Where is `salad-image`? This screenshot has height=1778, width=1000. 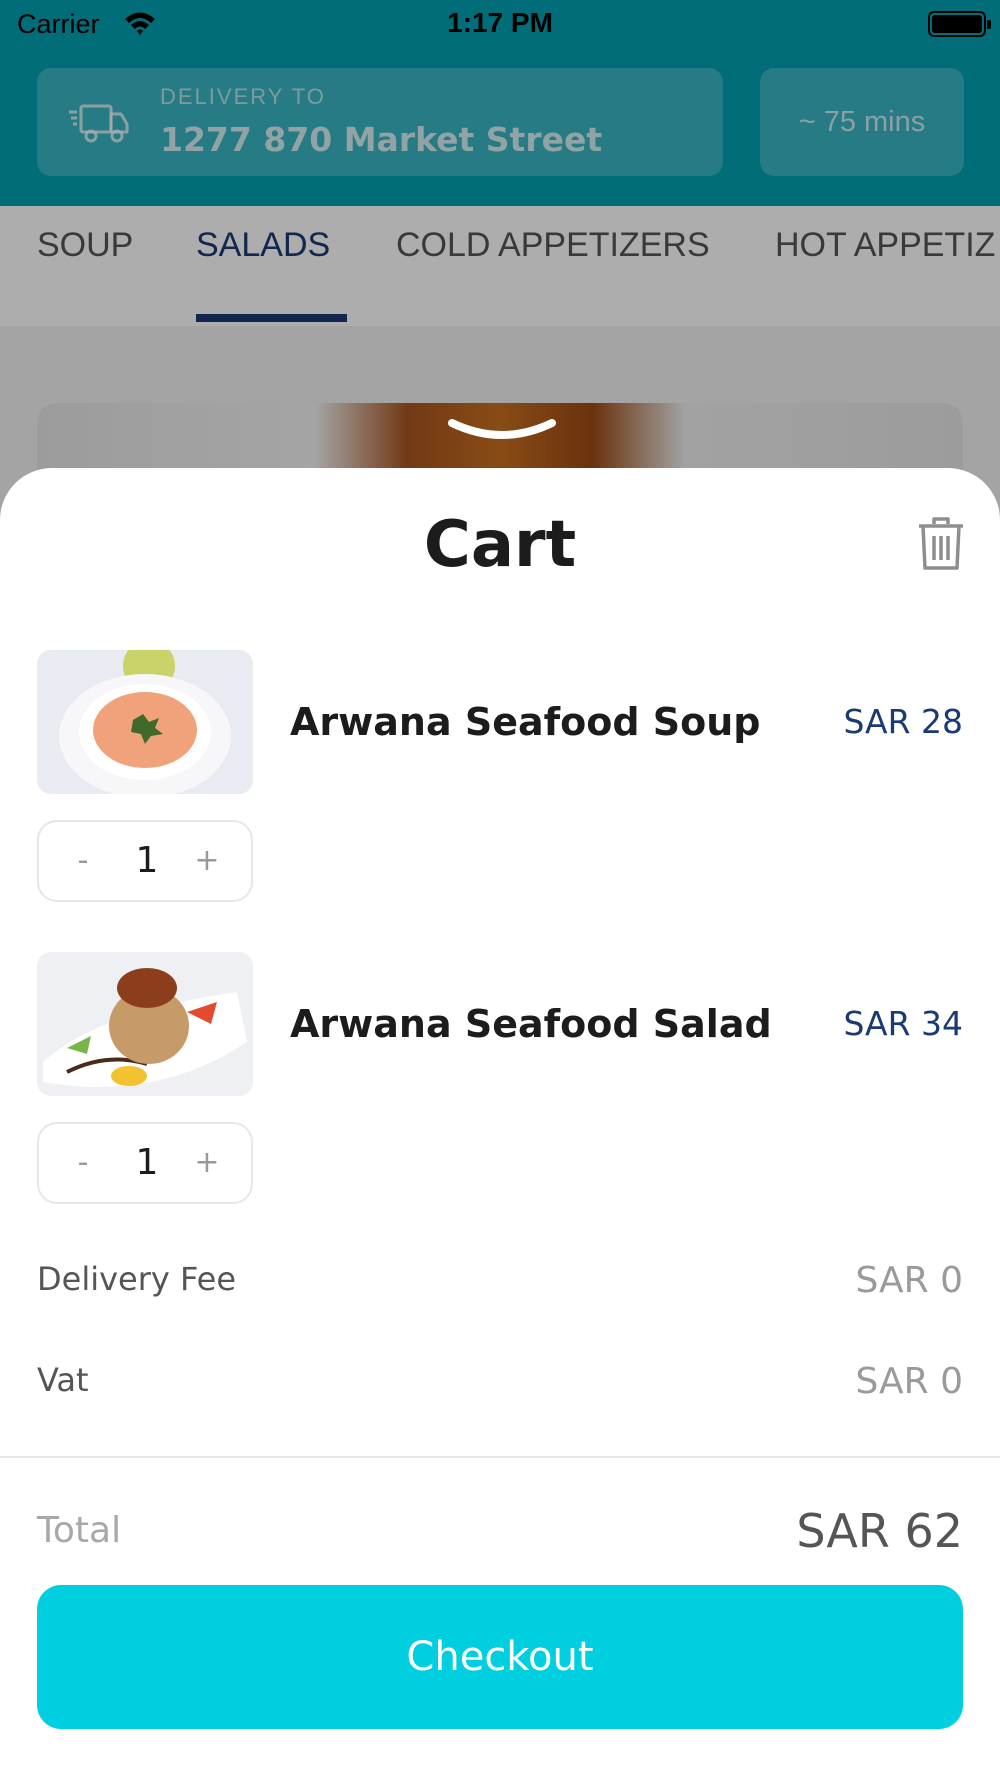
salad-image is located at coordinates (145, 1024).